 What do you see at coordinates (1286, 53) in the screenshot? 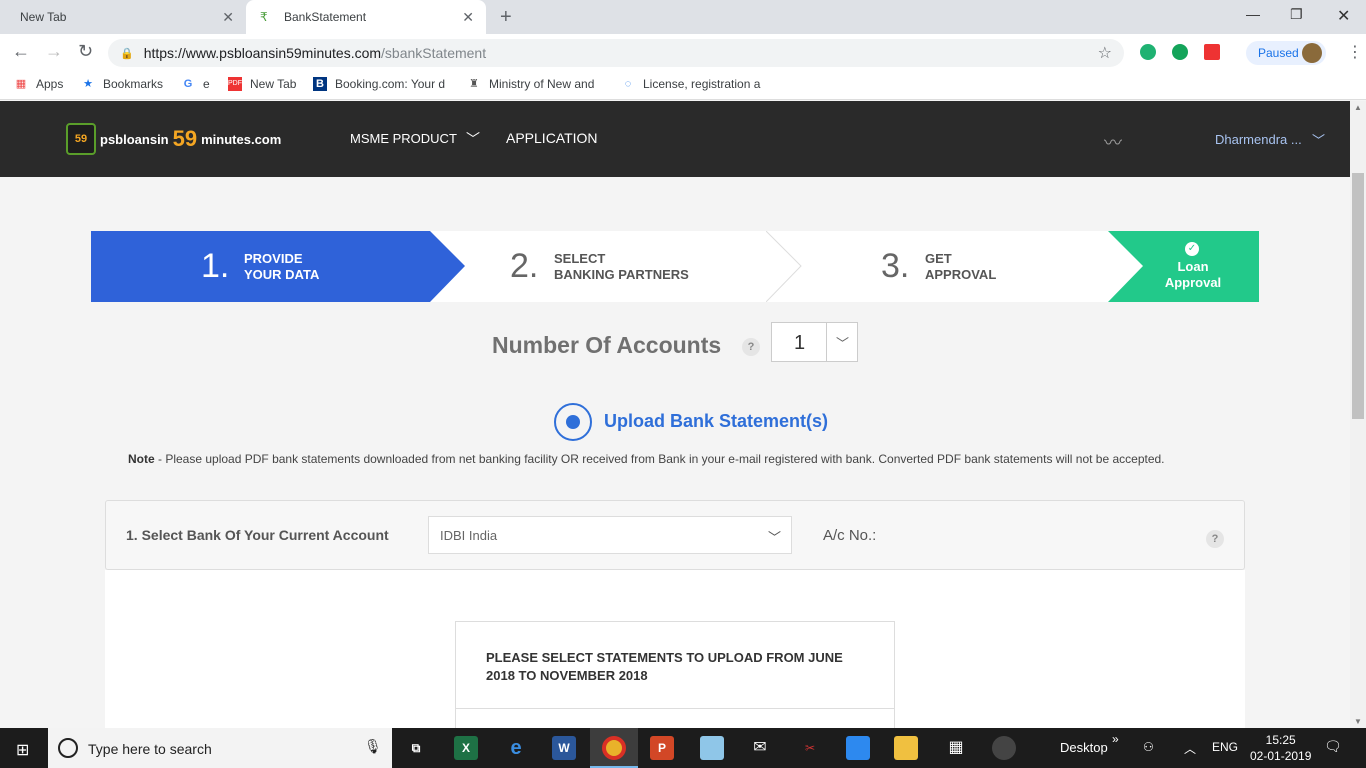
I see `profile-paused-button: Paused` at bounding box center [1286, 53].